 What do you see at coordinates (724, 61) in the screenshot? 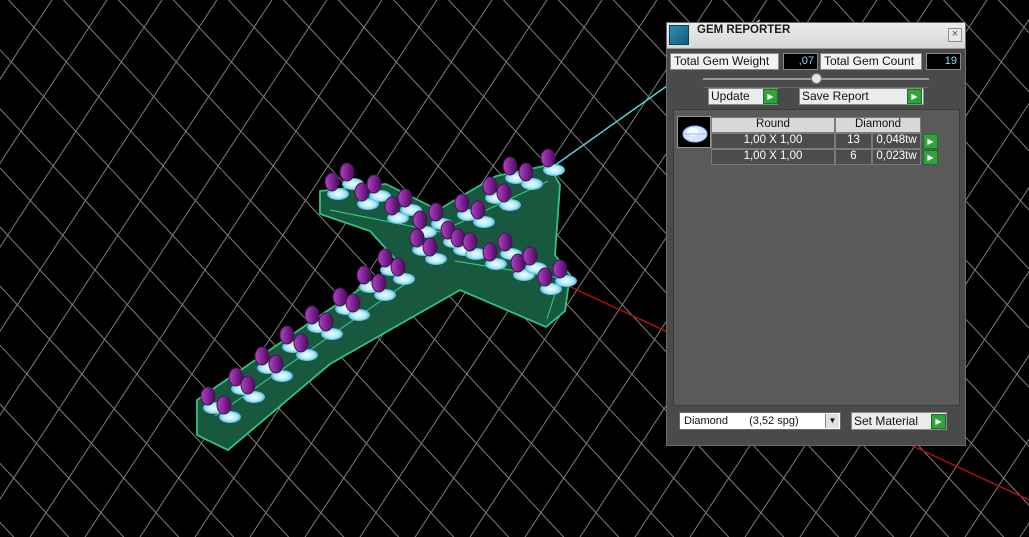
I see `total-gem-weight-label: Total Gem Weight` at bounding box center [724, 61].